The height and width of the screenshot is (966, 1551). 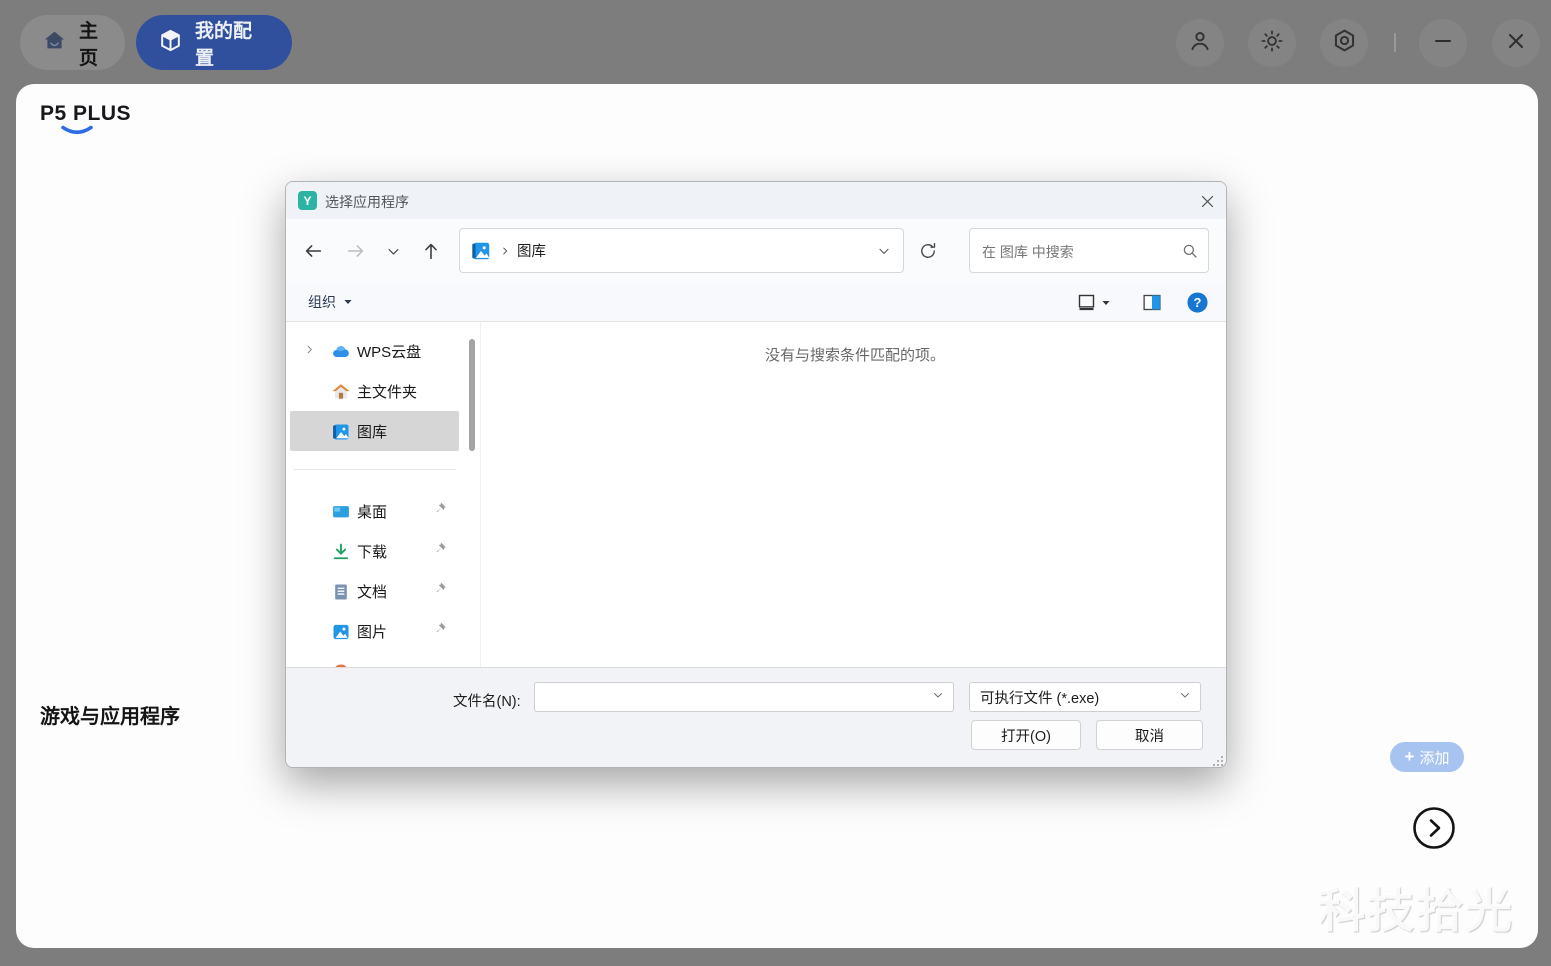 I want to click on filename-input, so click(x=737, y=697).